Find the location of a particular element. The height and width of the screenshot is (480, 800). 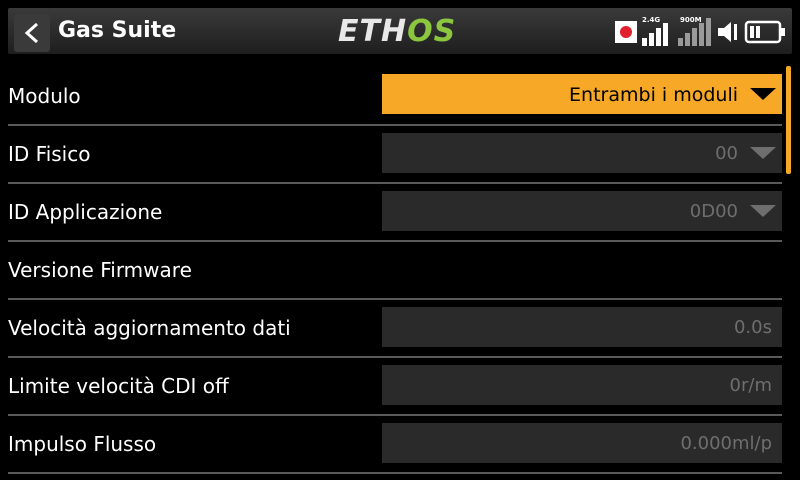

row-modulo: Modulo Entrambi i moduli is located at coordinates (391, 97).